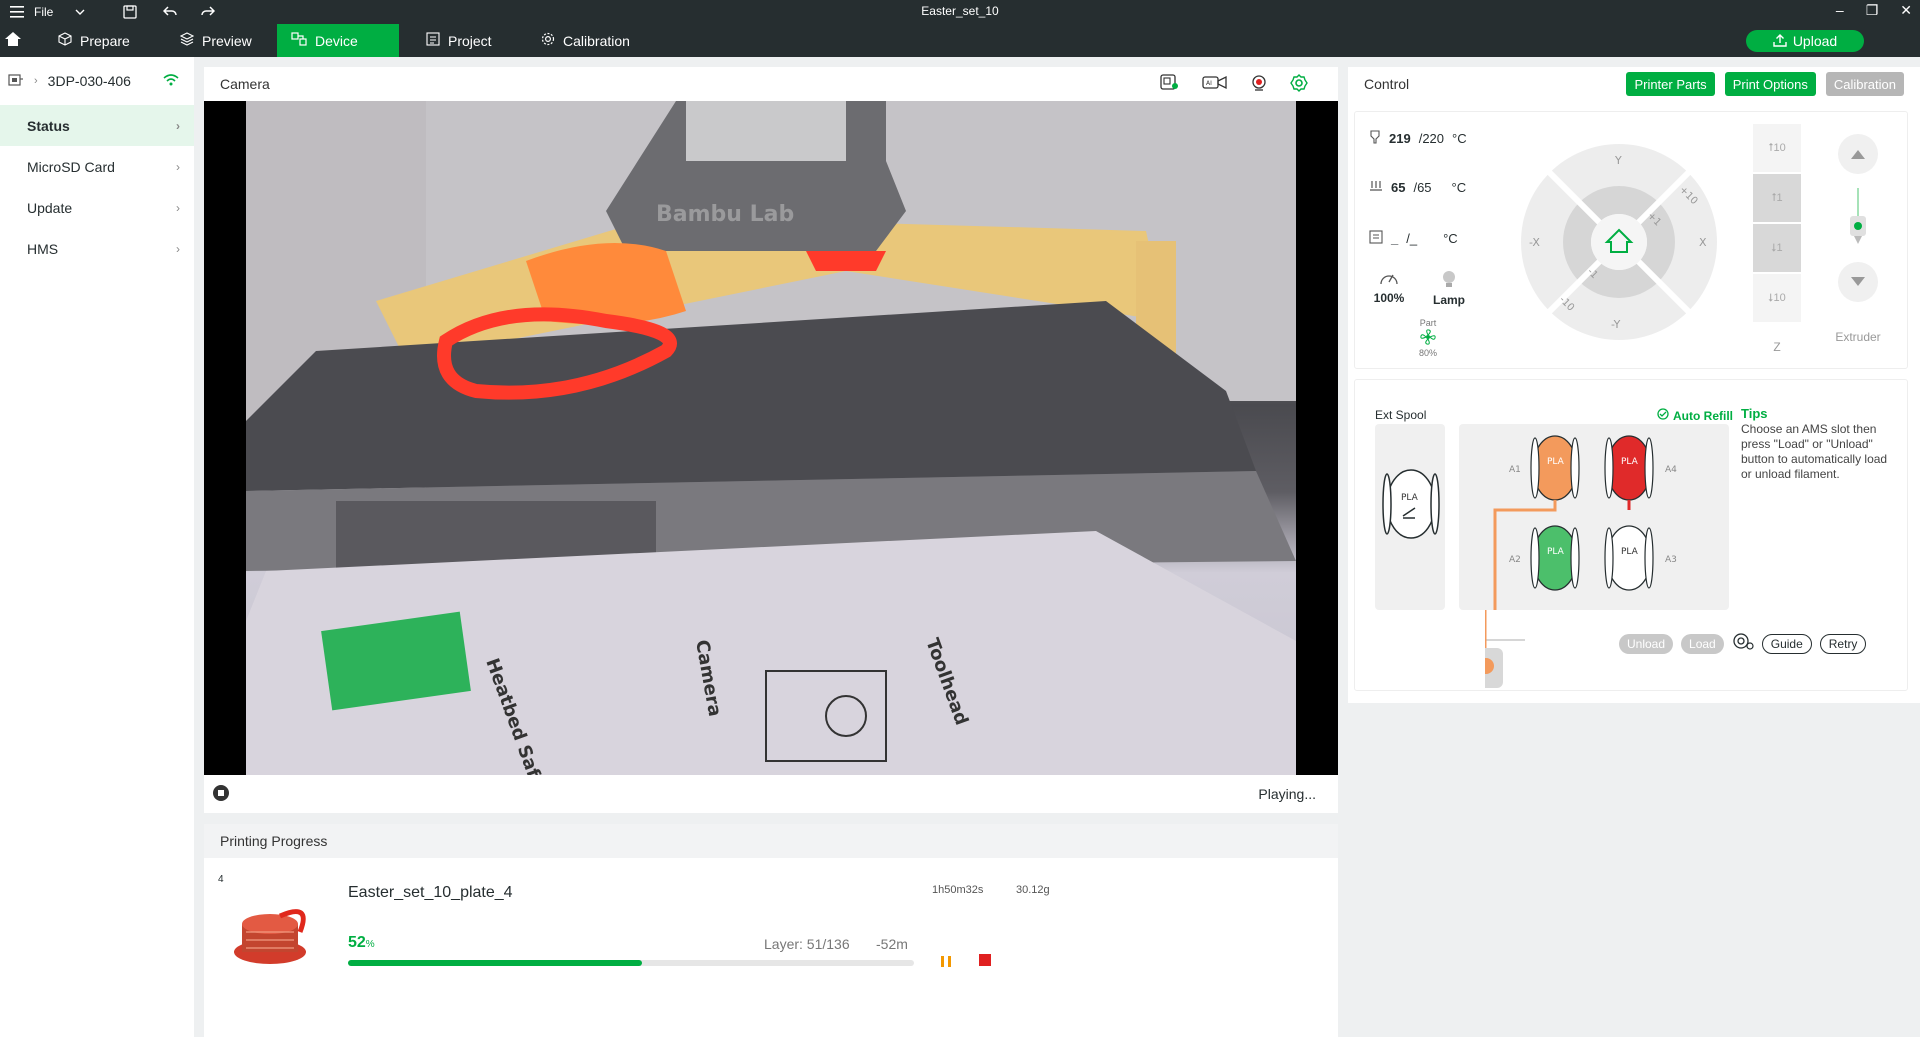  I want to click on refresh-icon, so click(1663, 415).